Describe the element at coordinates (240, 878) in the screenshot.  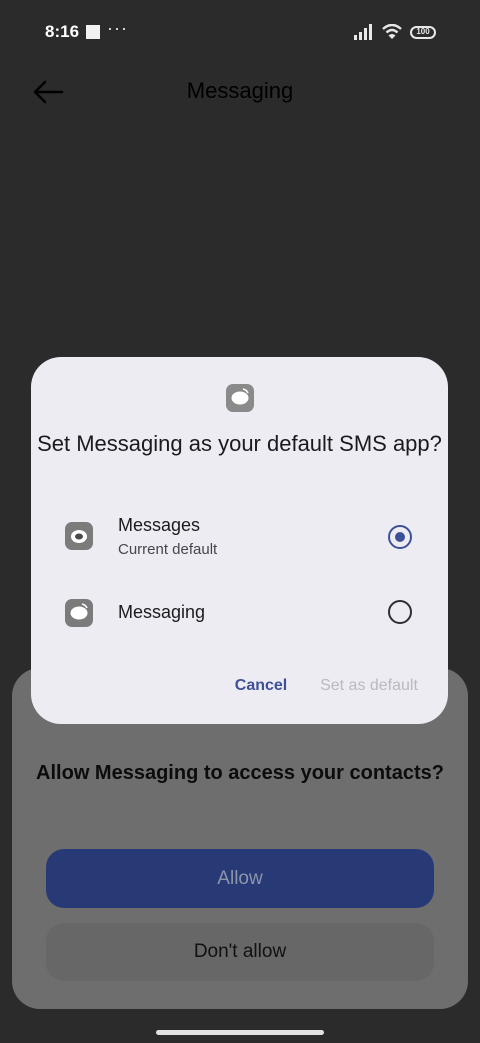
I see `allow-button: Allow` at that location.